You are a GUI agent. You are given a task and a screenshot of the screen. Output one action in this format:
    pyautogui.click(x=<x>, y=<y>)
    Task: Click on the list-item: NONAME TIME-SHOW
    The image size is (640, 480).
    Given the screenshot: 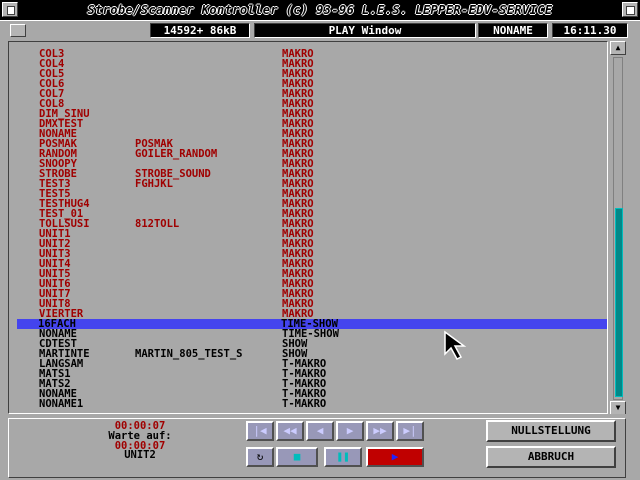 What is the action you would take?
    pyautogui.click(x=312, y=334)
    